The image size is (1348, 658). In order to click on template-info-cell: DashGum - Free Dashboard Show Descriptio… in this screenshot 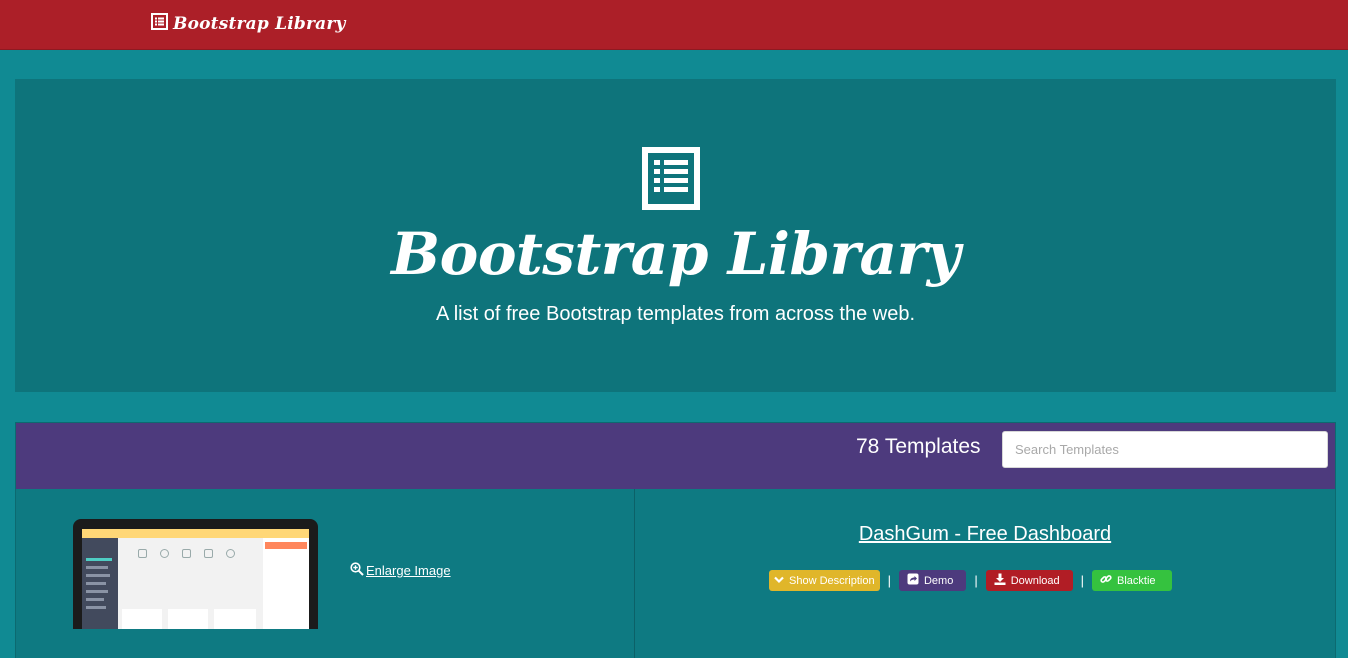, I will do `click(985, 573)`.